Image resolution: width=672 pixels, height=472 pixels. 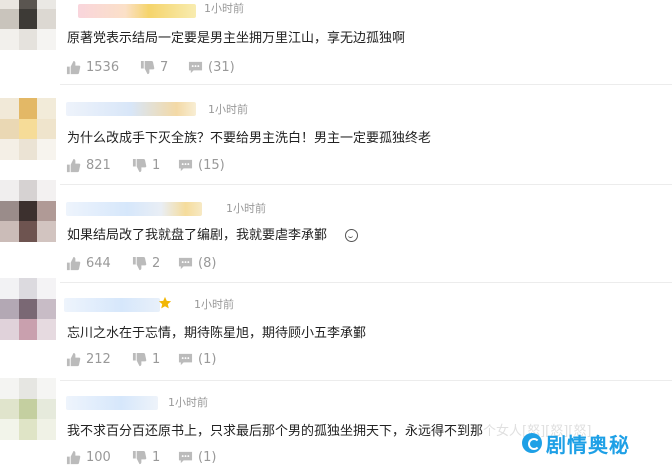 I want to click on dislike-button: 7, so click(x=154, y=67).